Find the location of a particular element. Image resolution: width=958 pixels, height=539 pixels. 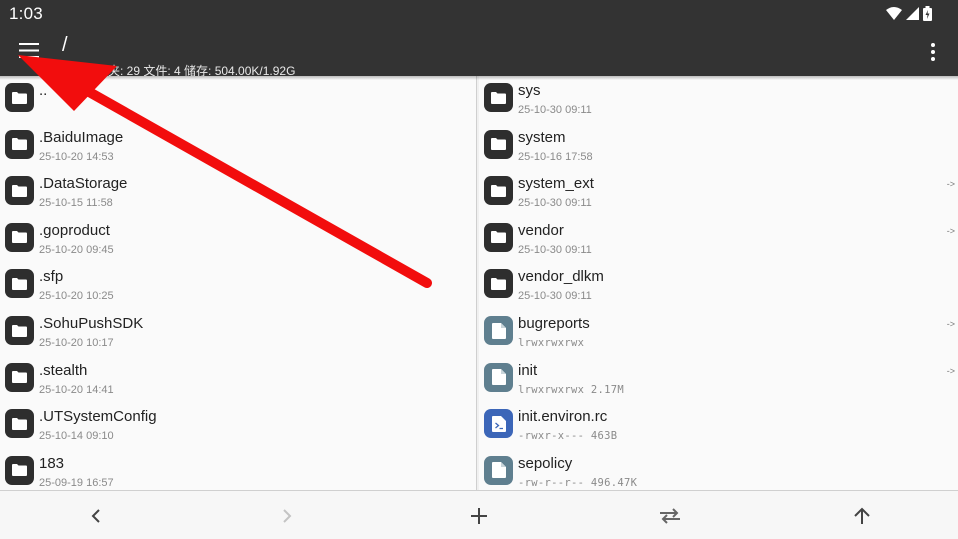

file-row: sepolicy -rw-r--r-- 496.47K is located at coordinates (718, 469).